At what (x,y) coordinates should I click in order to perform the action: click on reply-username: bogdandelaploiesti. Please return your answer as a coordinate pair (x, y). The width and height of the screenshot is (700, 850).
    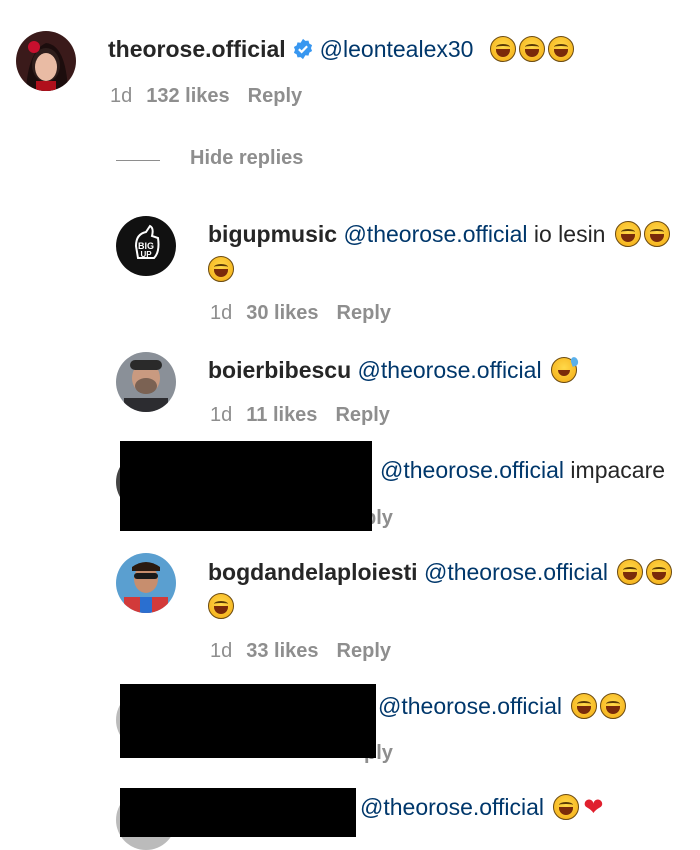
    Looking at the image, I should click on (313, 572).